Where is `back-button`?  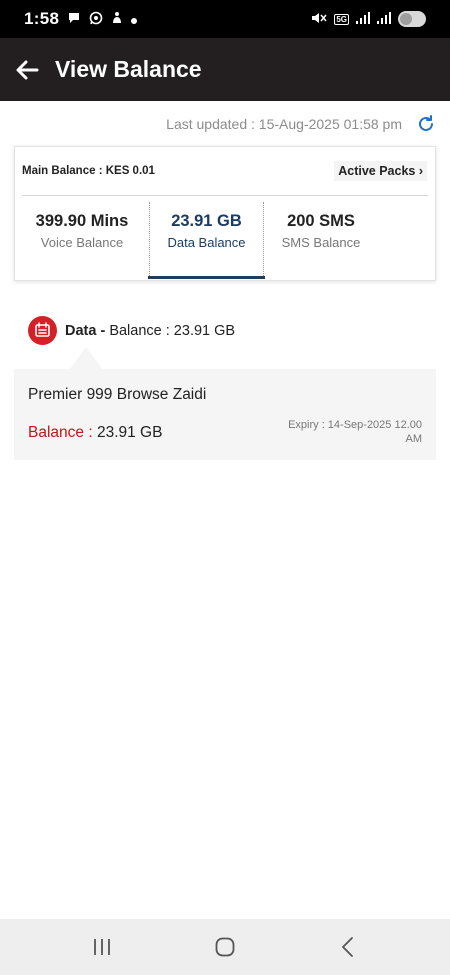 back-button is located at coordinates (27, 70).